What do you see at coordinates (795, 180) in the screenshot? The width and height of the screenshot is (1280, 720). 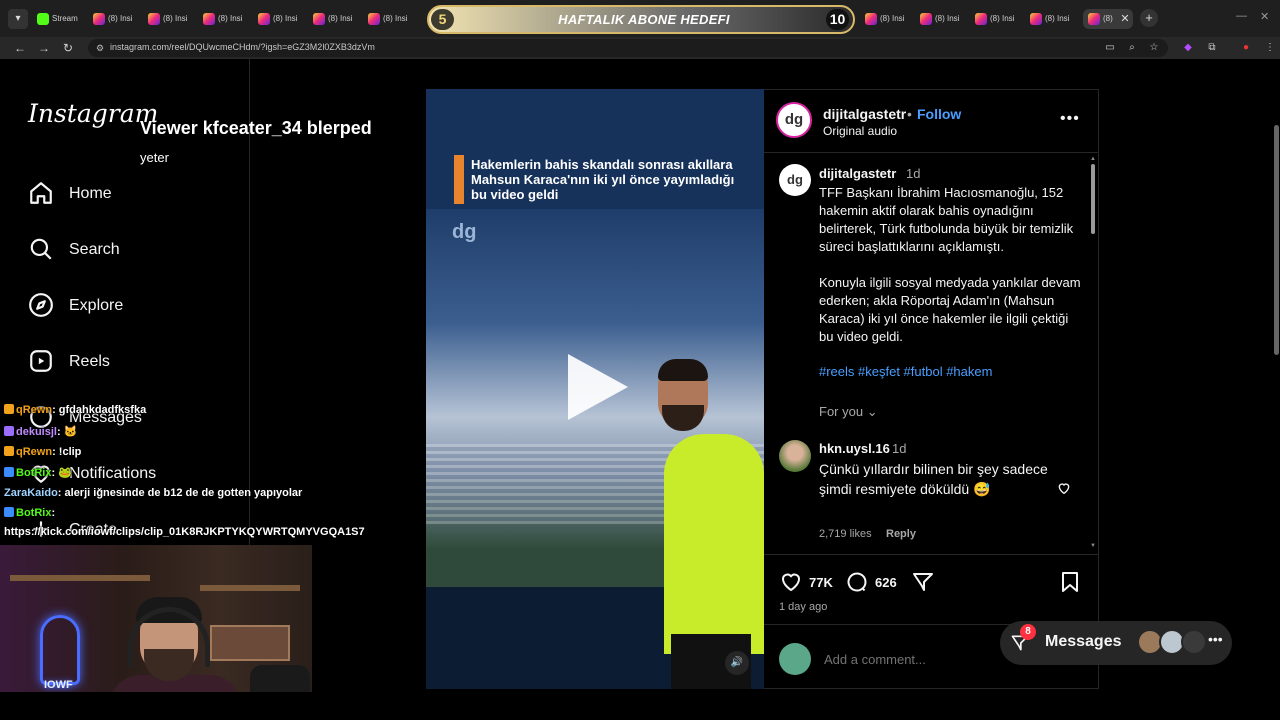 I see `caption-avatar: dg` at bounding box center [795, 180].